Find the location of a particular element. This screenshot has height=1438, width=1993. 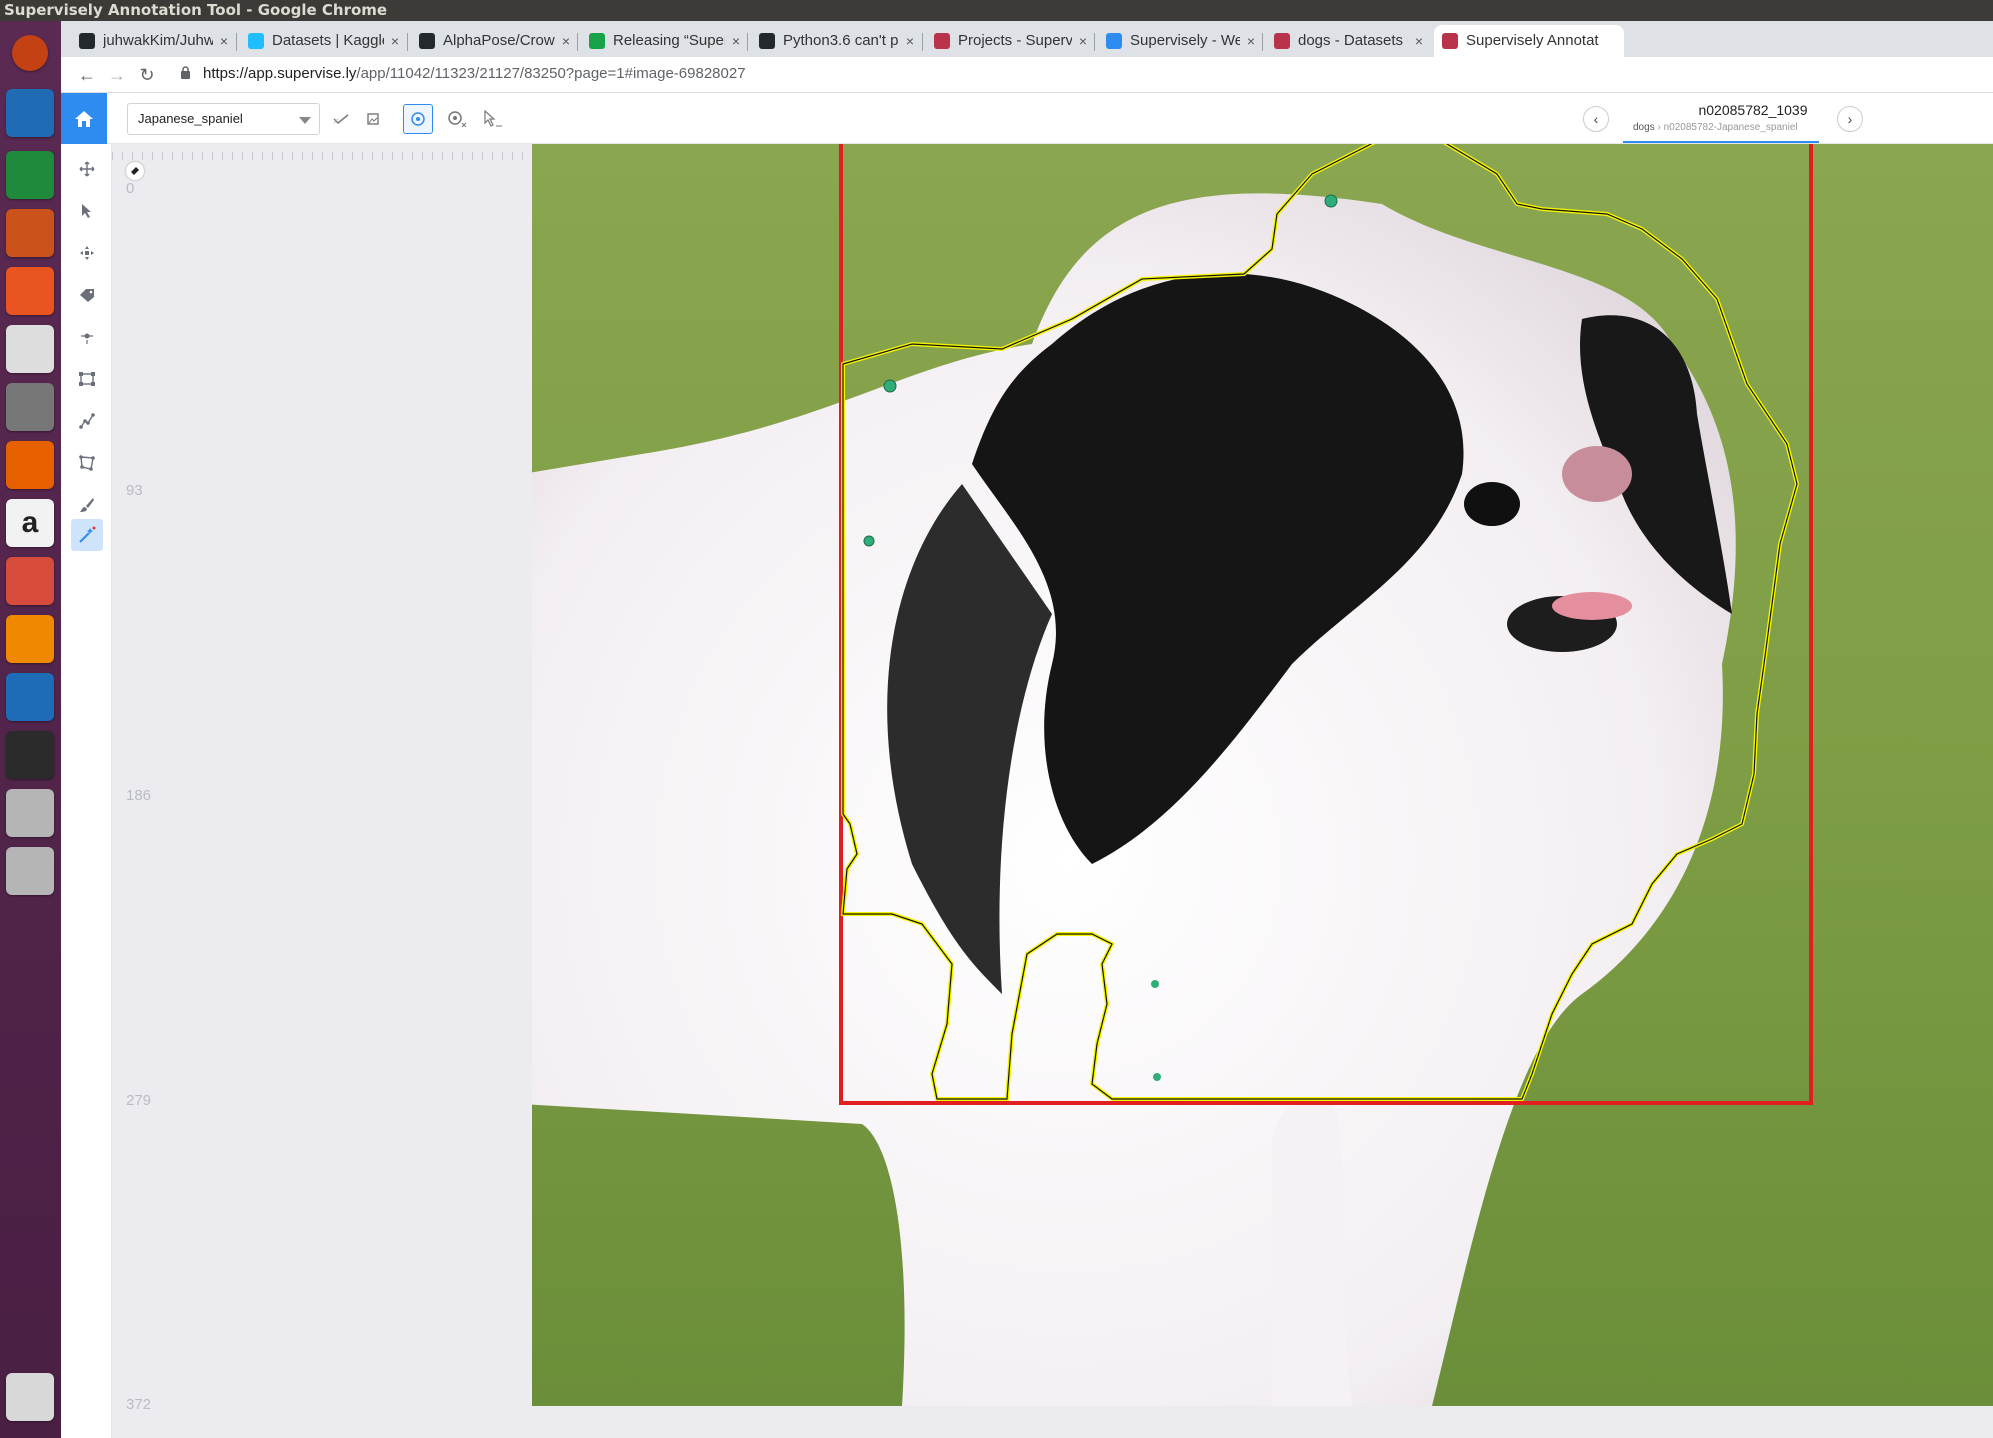

chevron-right-icon: › is located at coordinates (1850, 119).